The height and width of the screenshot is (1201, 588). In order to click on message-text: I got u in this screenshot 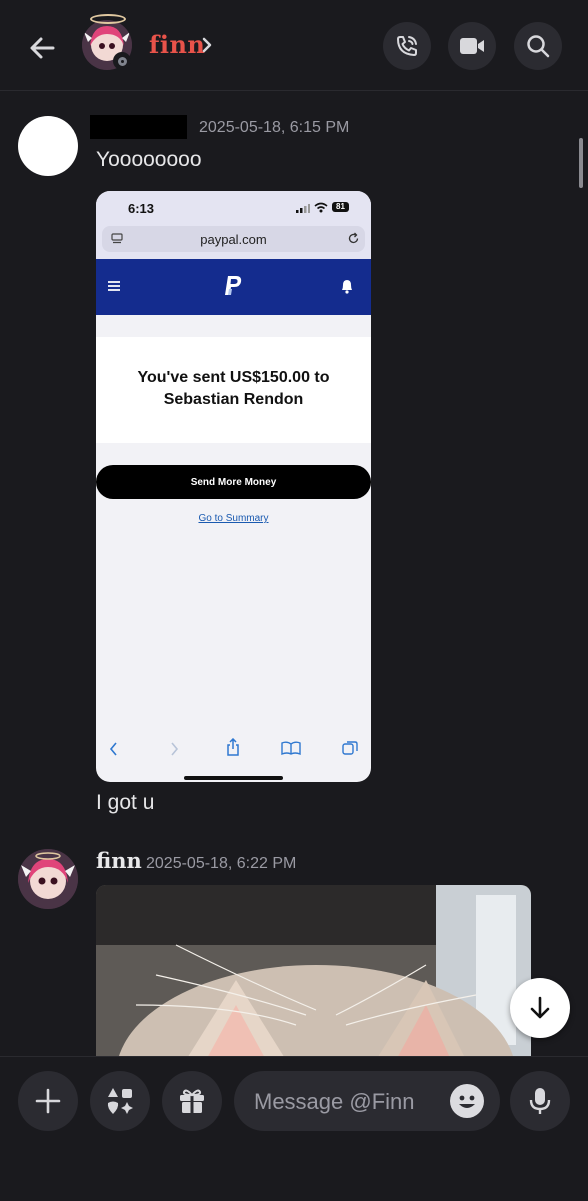, I will do `click(125, 802)`.